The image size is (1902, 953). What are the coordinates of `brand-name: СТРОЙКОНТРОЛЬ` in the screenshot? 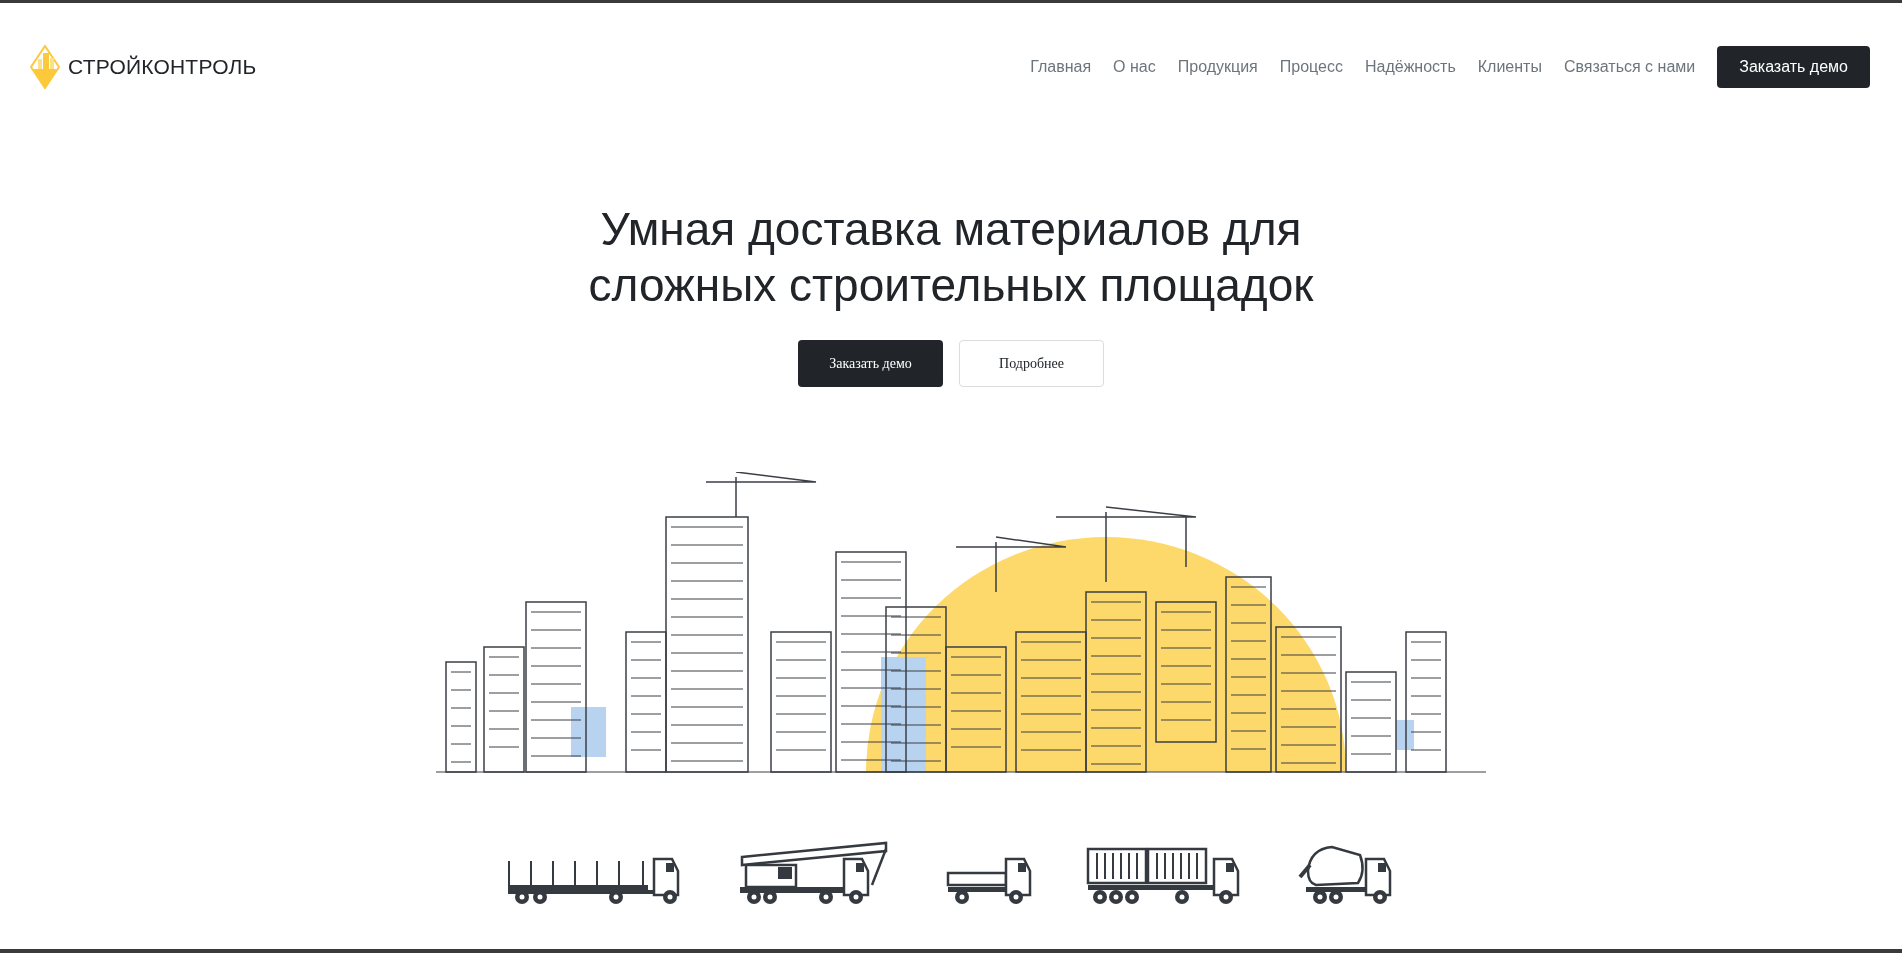 It's located at (162, 67).